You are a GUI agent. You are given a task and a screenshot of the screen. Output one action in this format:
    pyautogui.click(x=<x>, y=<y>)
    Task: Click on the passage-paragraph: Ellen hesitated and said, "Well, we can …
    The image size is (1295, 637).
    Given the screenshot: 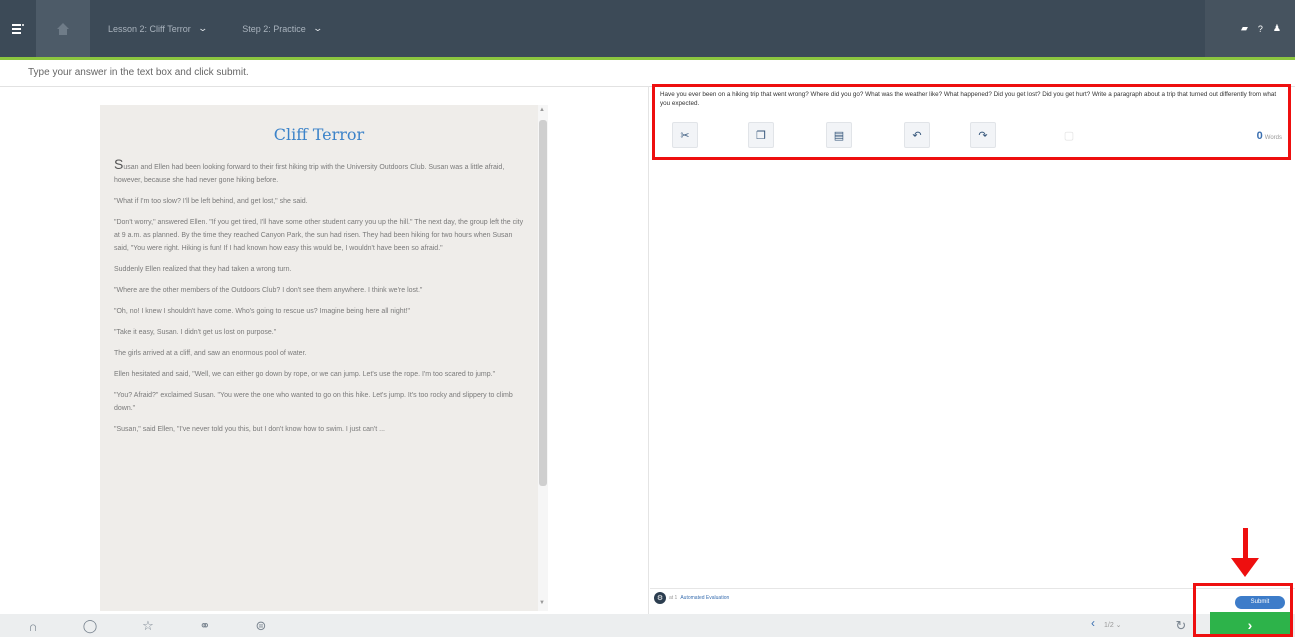 What is the action you would take?
    pyautogui.click(x=305, y=374)
    